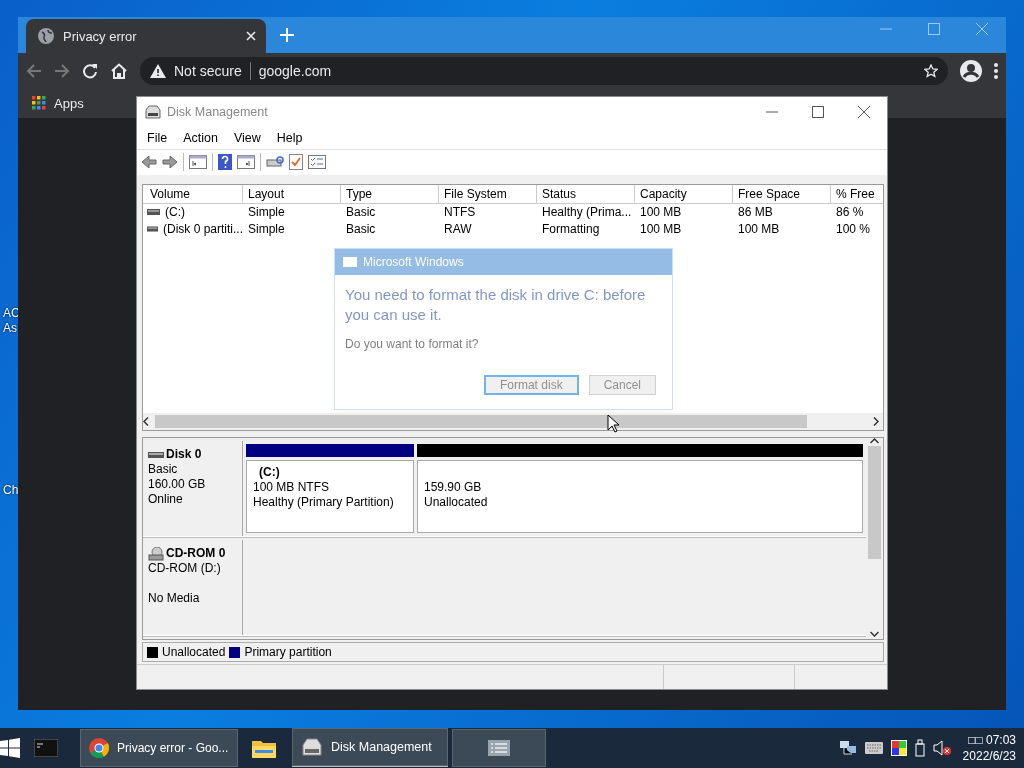  What do you see at coordinates (370, 746) in the screenshot?
I see `taskbar-button: Disk Management` at bounding box center [370, 746].